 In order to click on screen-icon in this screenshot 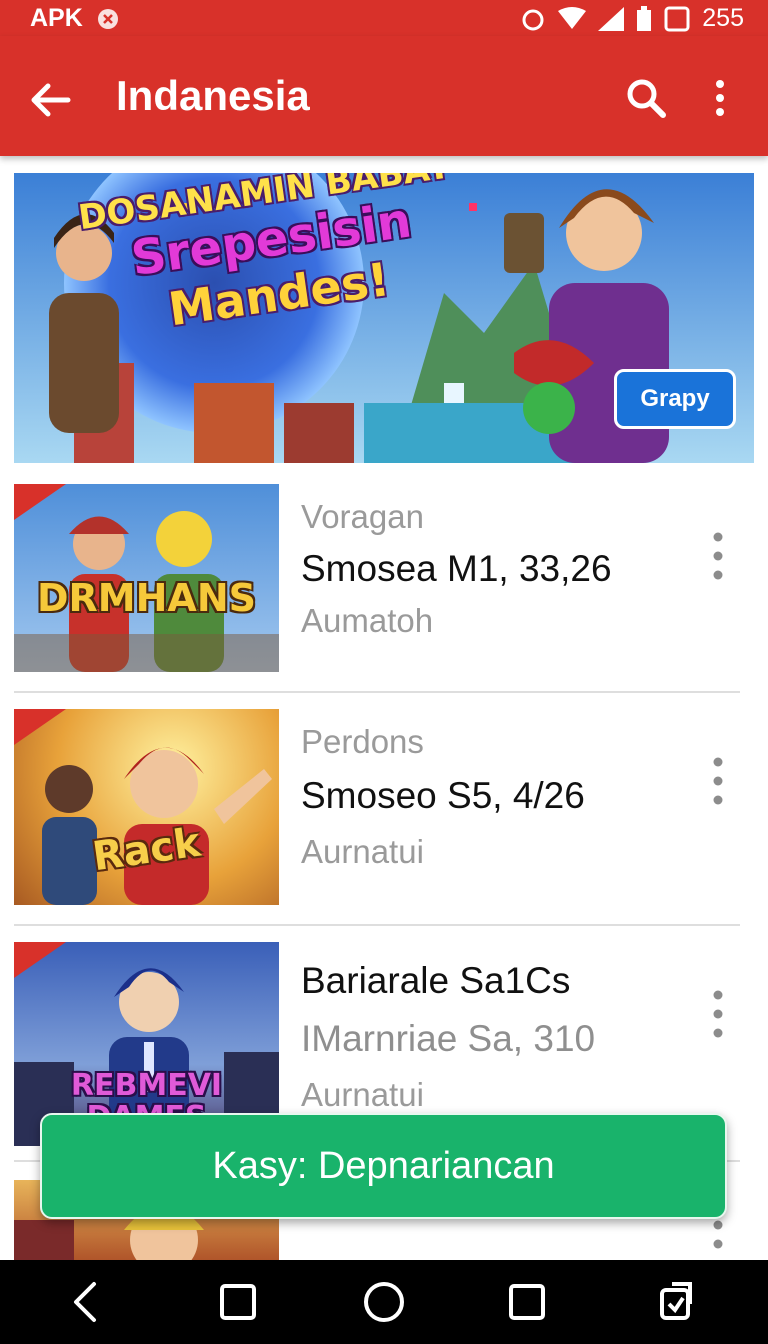, I will do `click(677, 18)`.